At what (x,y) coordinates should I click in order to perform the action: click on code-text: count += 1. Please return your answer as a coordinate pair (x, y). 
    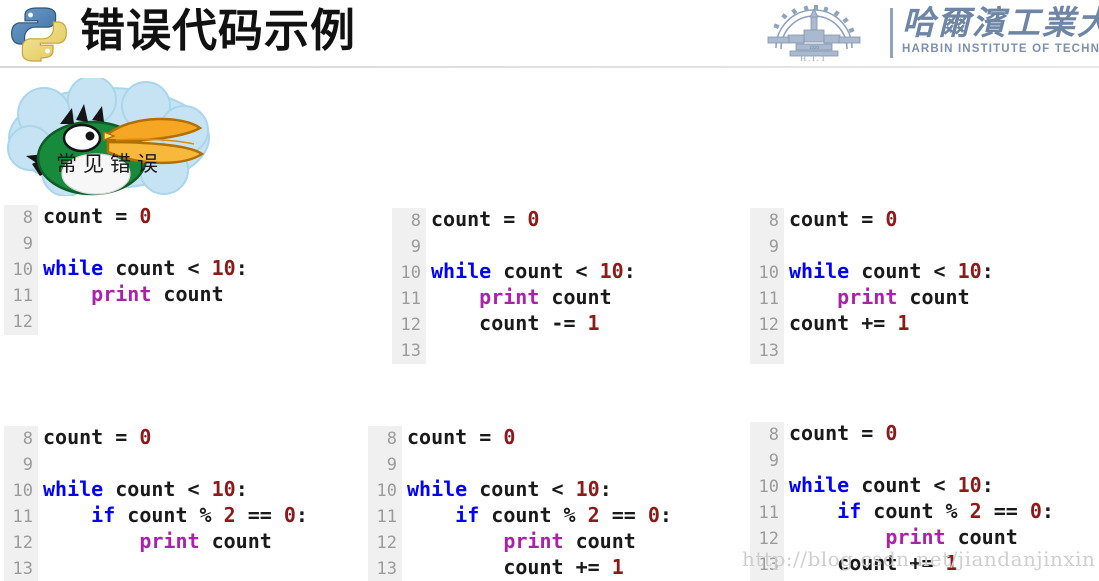
    Looking at the image, I should click on (846, 323).